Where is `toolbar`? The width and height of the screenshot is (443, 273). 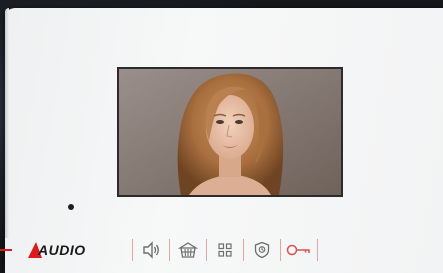 toolbar is located at coordinates (225, 250).